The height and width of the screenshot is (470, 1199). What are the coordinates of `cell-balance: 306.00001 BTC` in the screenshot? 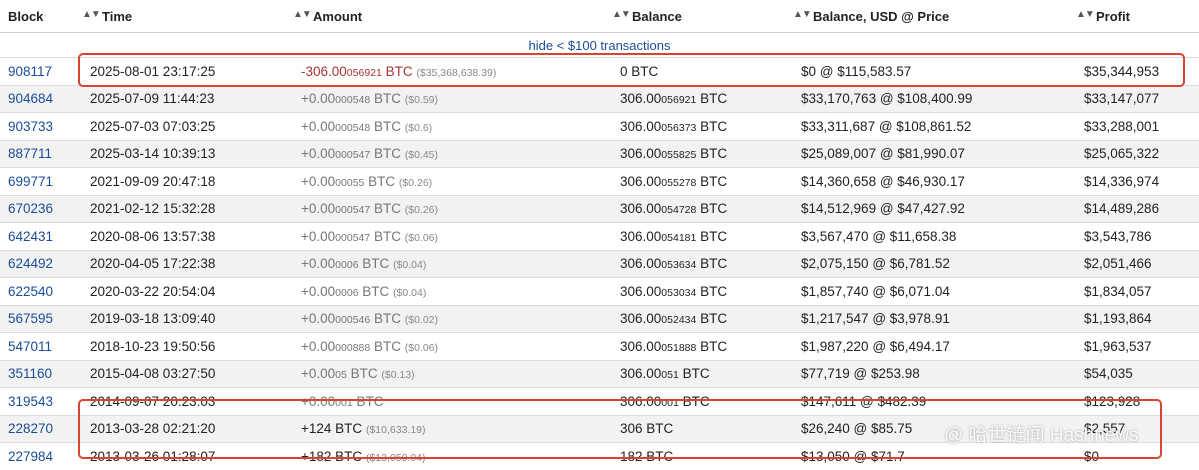 It's located at (702, 401).